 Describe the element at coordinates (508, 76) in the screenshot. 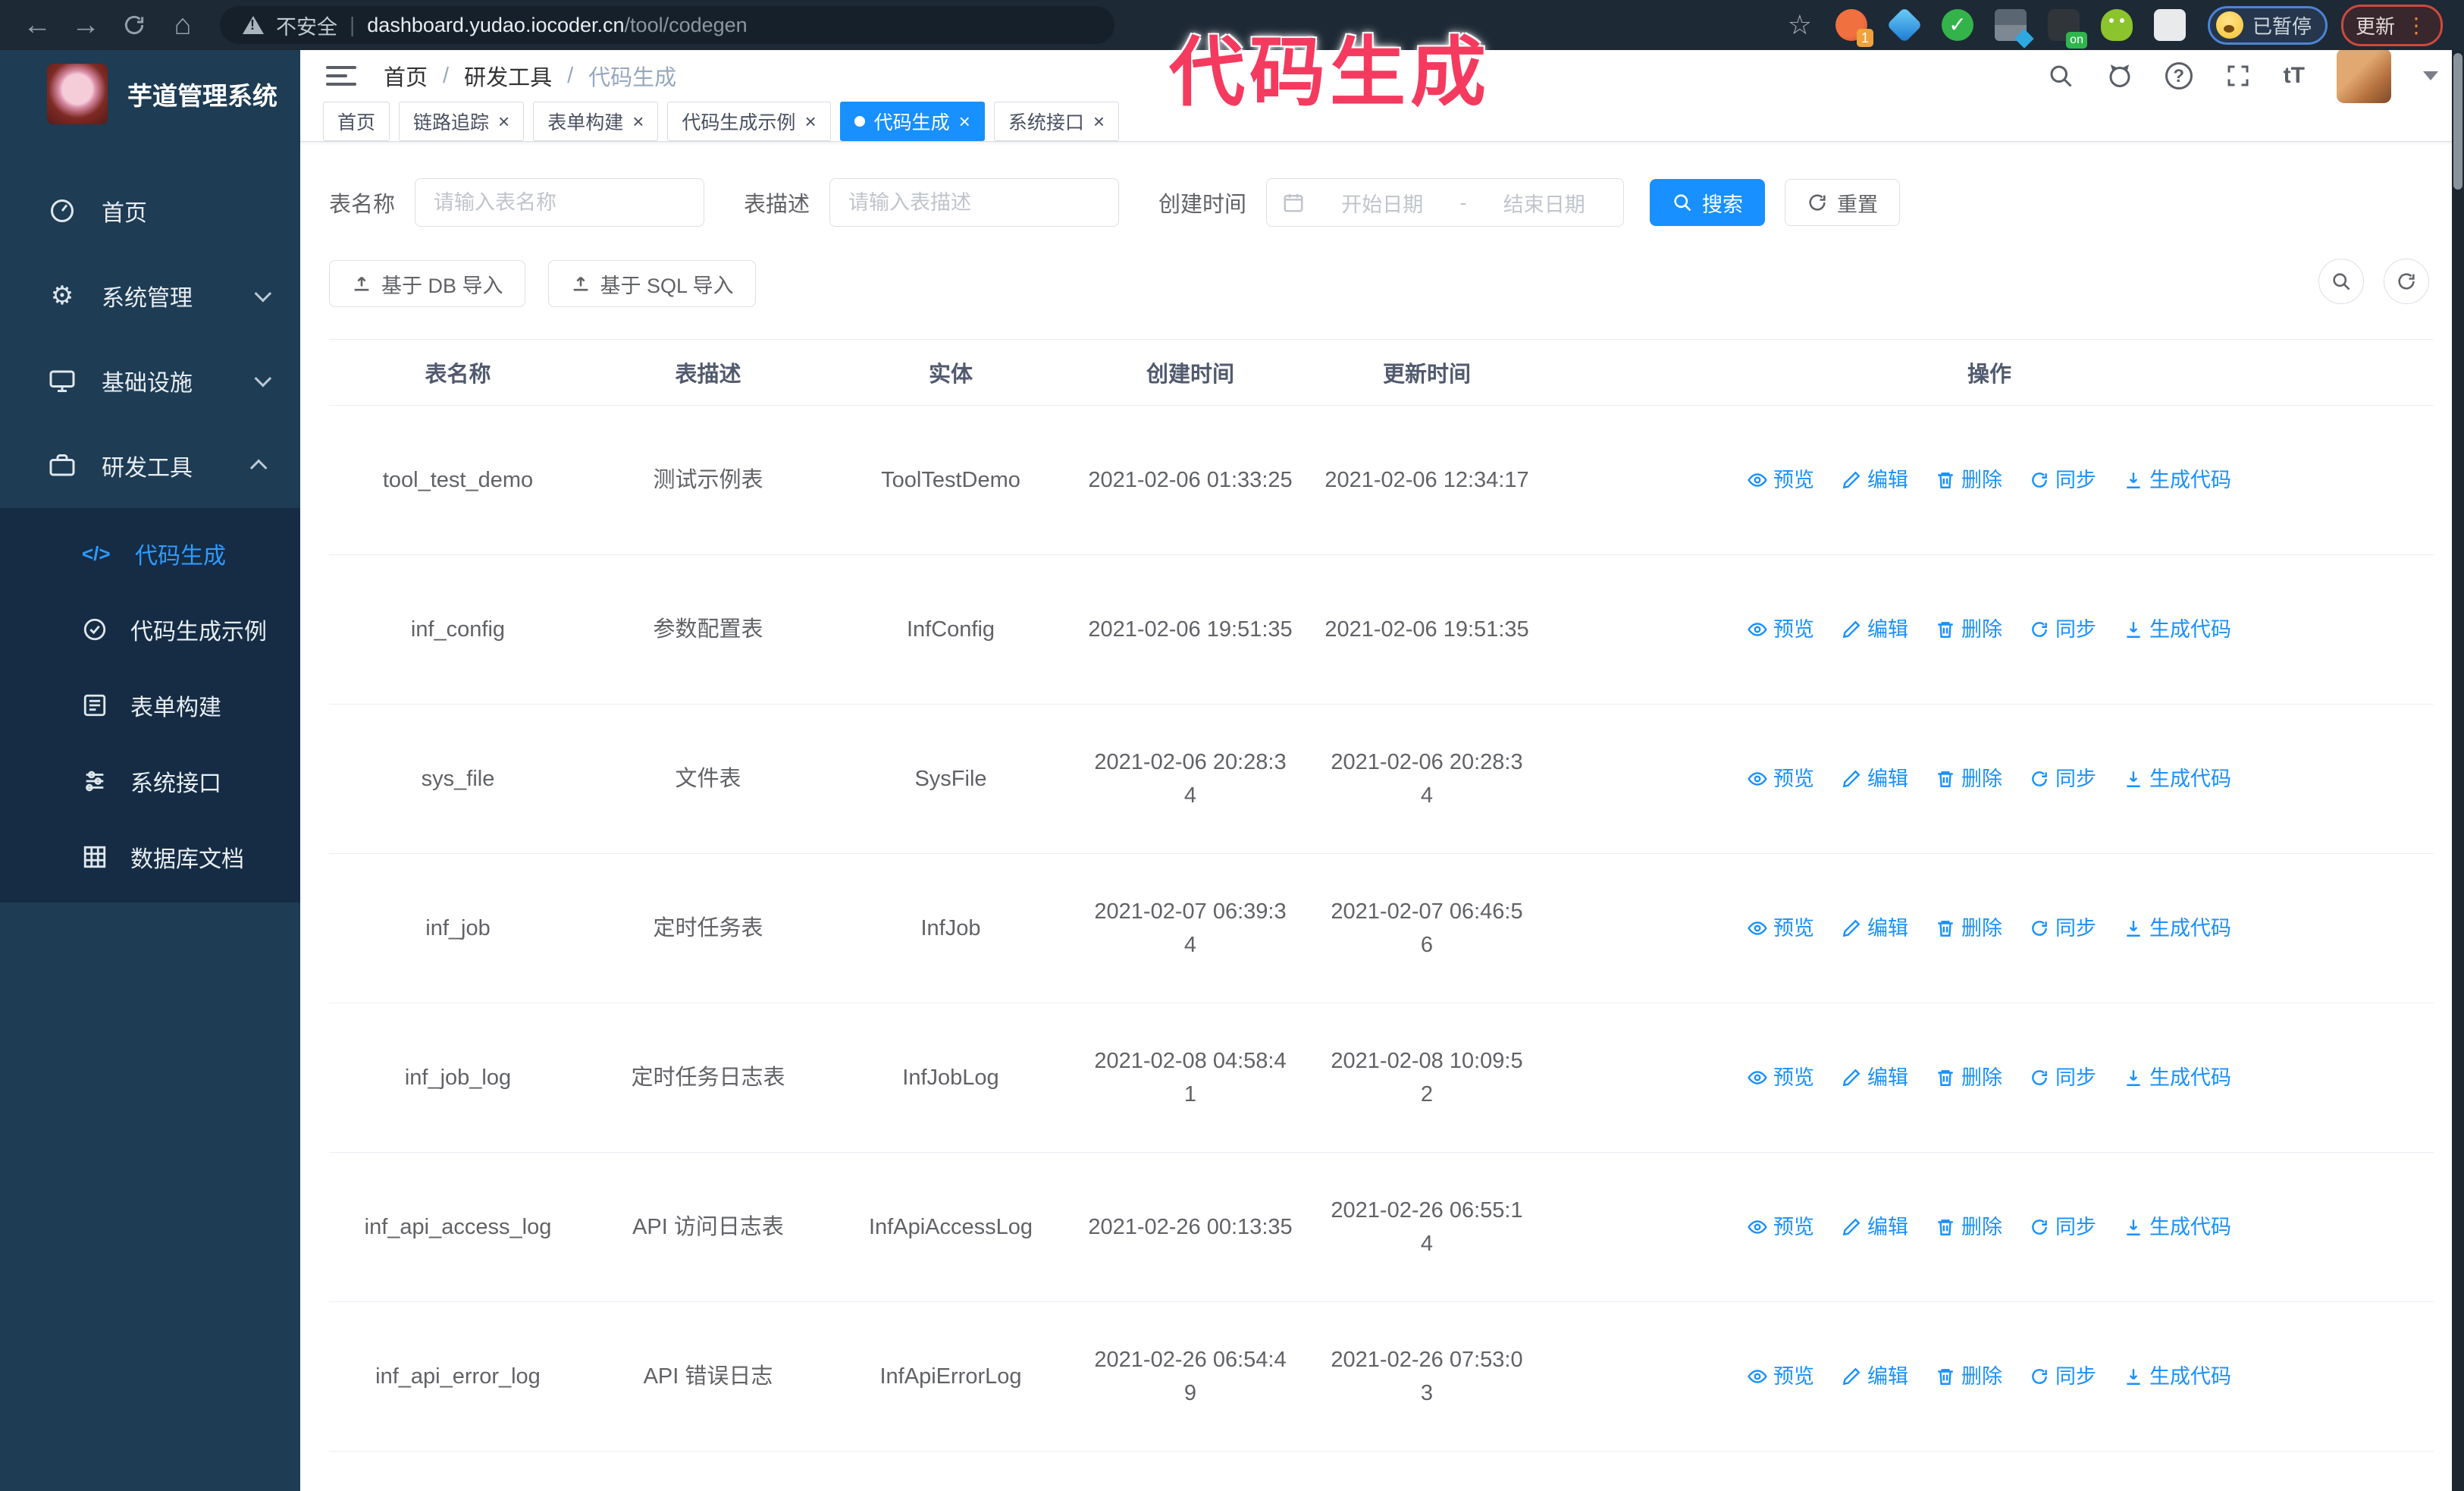

I see `breadcrumb-devtools: 研发工具` at that location.